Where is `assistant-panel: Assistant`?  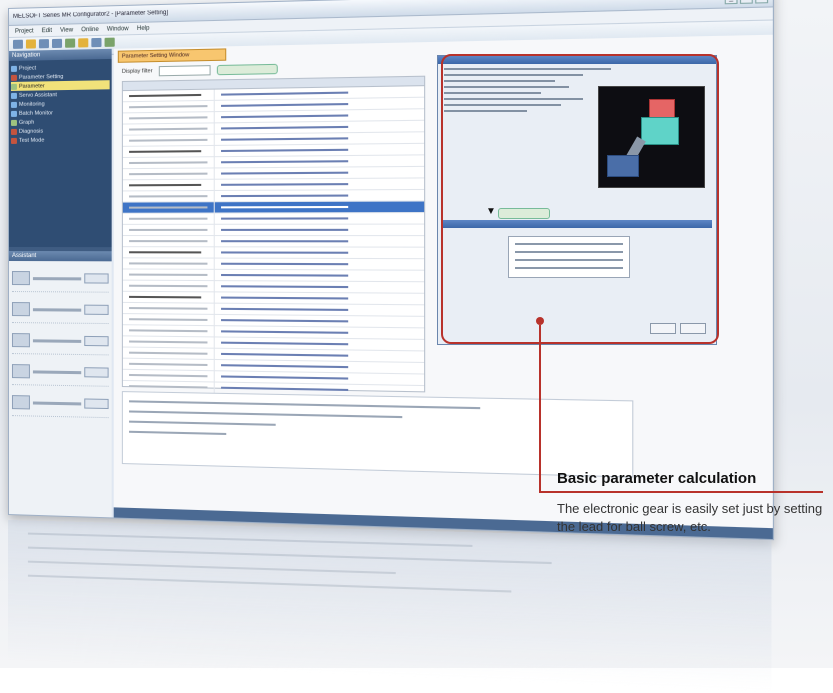
assistant-panel: Assistant is located at coordinates (60, 384).